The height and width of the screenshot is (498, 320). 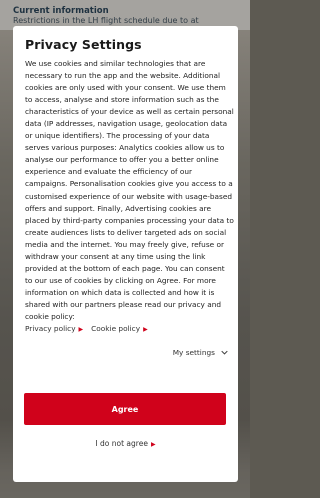 What do you see at coordinates (121, 443) in the screenshot?
I see `disagree-label: I do not agree` at bounding box center [121, 443].